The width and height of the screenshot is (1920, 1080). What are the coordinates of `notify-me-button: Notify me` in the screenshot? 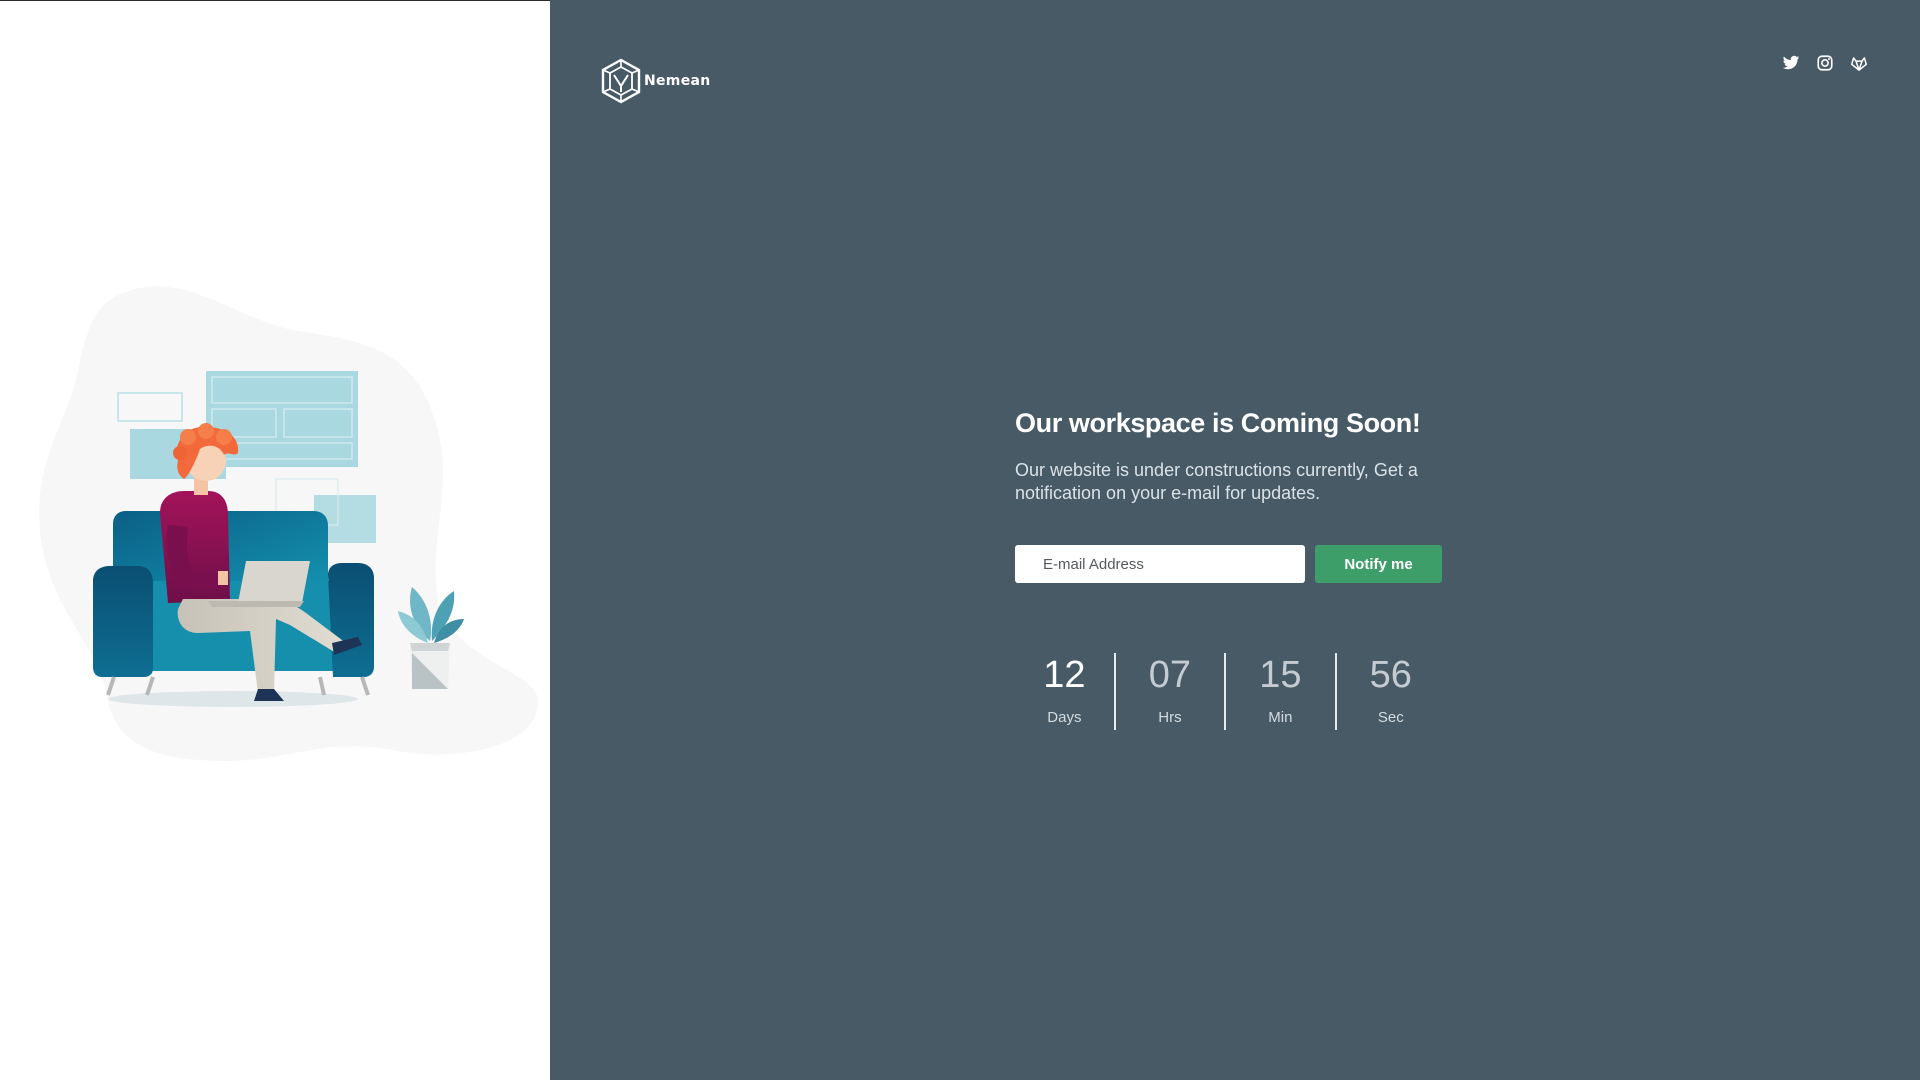 It's located at (1378, 564).